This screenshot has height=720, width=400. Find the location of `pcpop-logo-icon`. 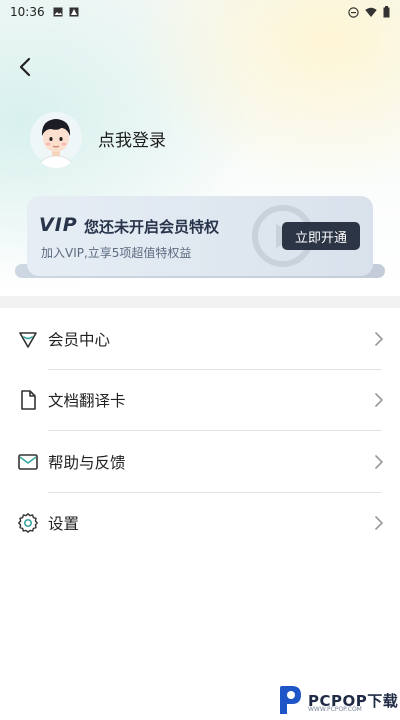

pcpop-logo-icon is located at coordinates (290, 700).